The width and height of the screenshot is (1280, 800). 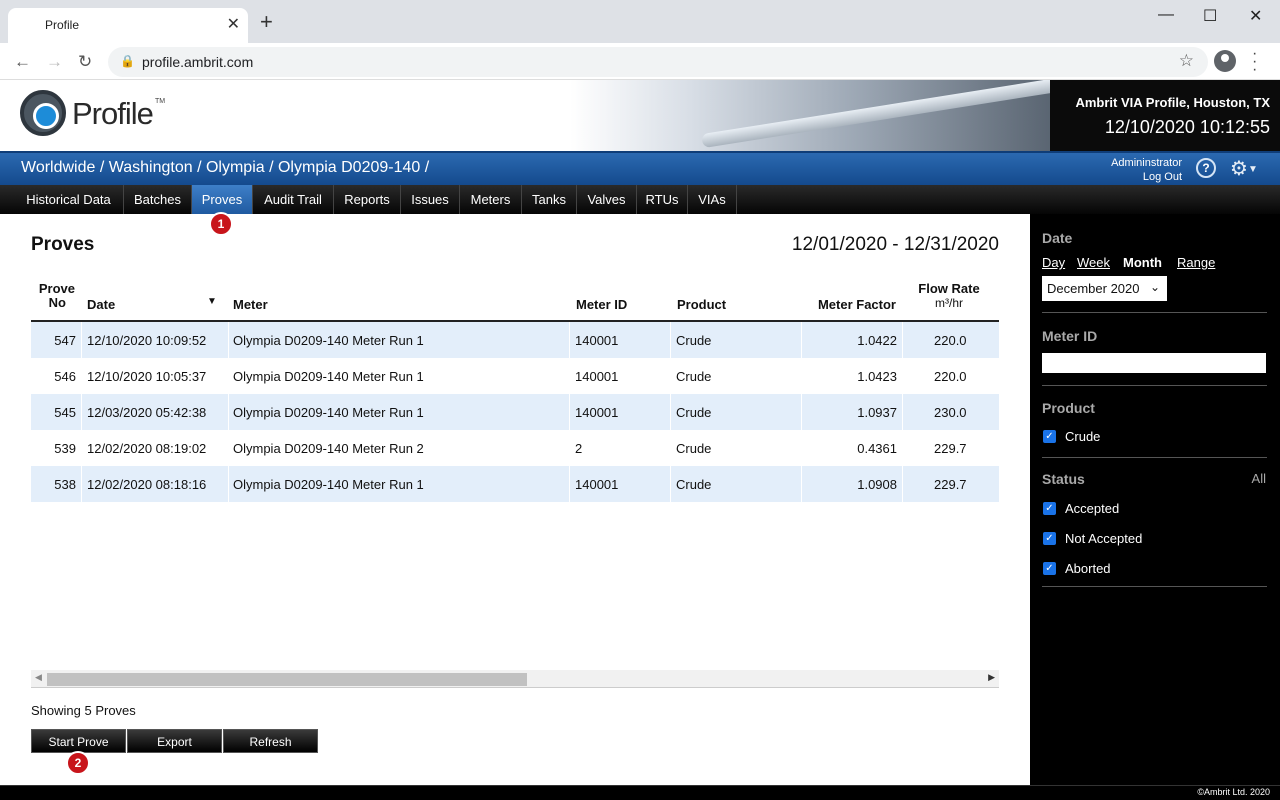 I want to click on tab-audit-trail: Audit Trail, so click(x=293, y=199).